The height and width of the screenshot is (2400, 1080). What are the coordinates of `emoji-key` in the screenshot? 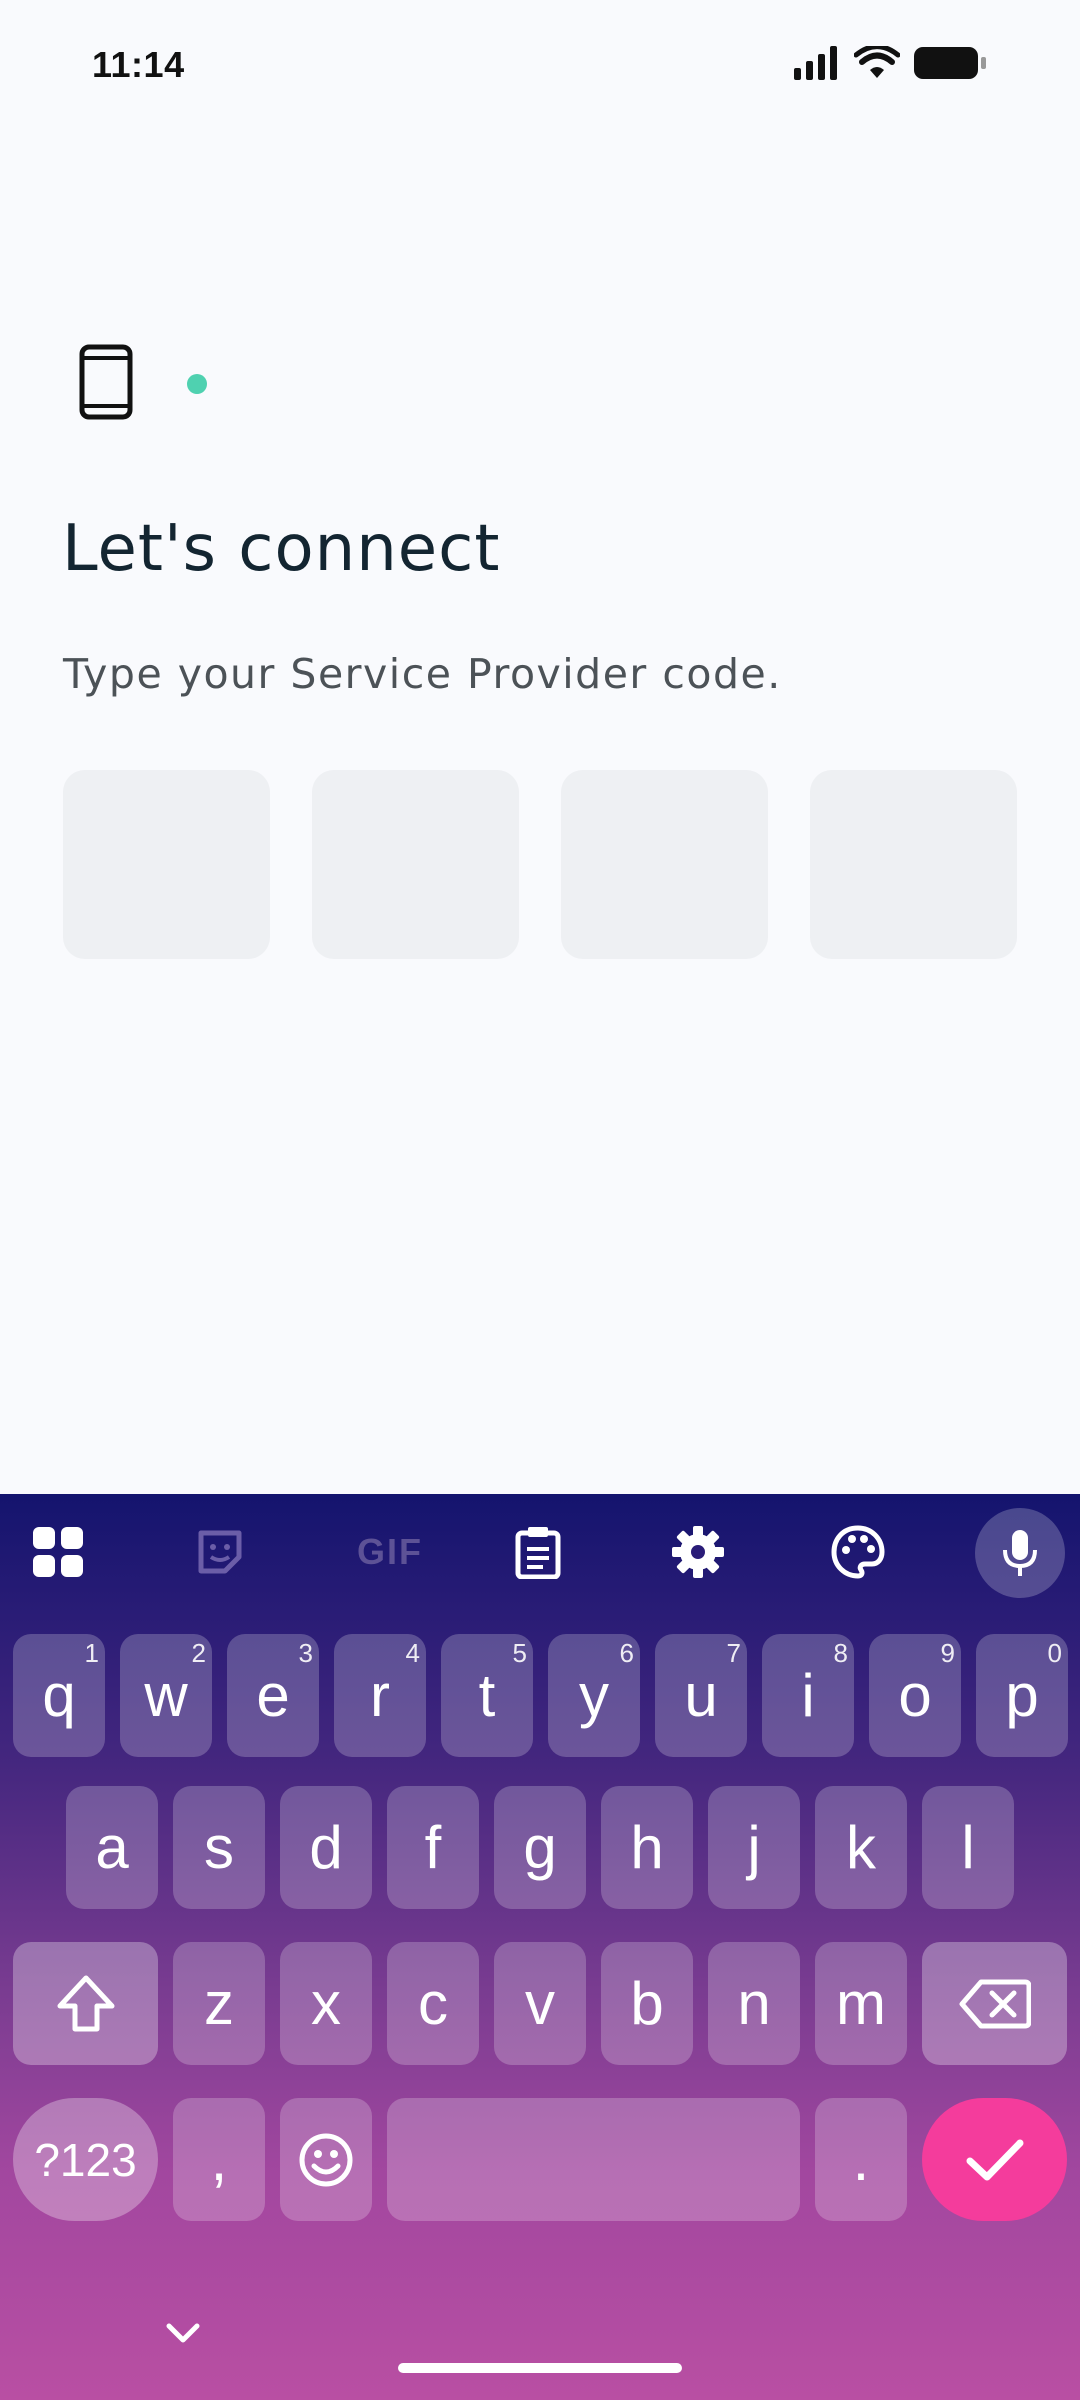 It's located at (326, 2159).